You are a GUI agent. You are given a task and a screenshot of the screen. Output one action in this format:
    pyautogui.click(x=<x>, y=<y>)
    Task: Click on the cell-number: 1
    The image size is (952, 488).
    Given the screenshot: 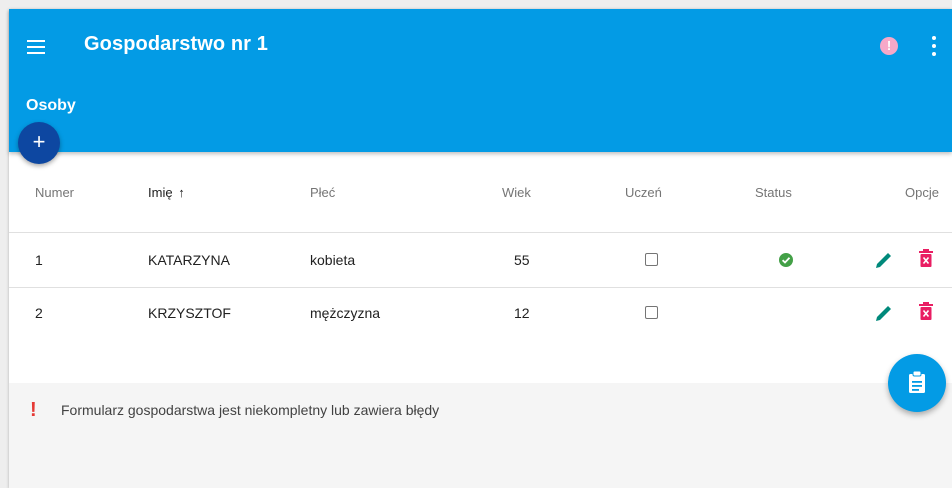 What is the action you would take?
    pyautogui.click(x=39, y=260)
    